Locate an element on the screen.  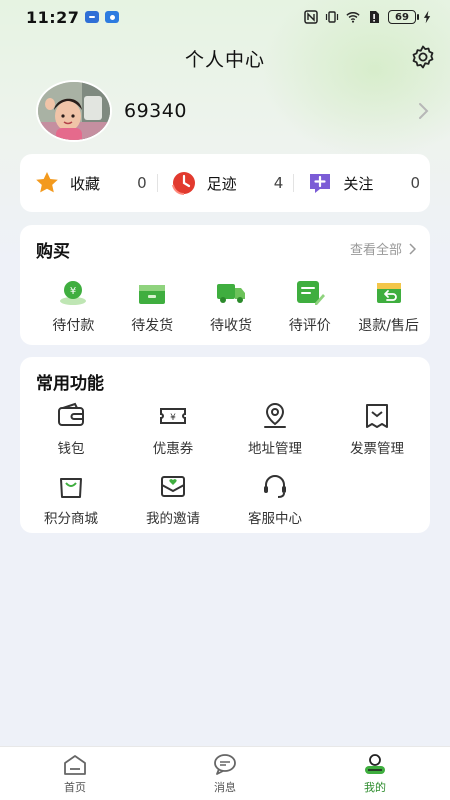
home-icon is located at coordinates (75, 765).